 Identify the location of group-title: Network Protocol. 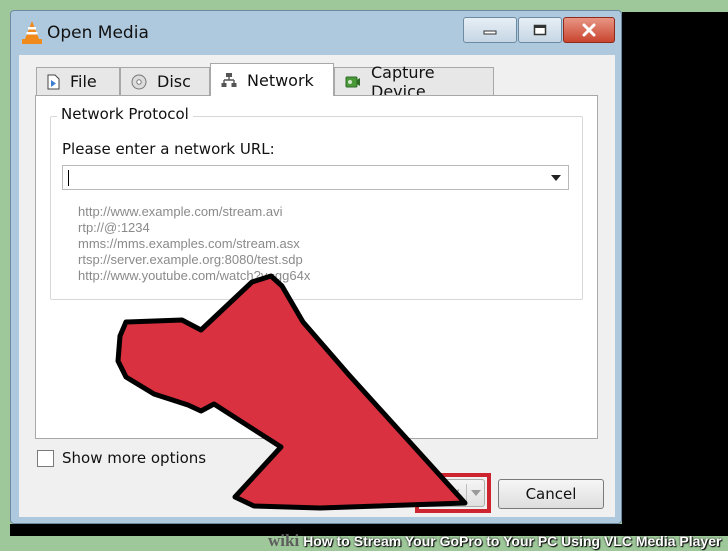
(125, 114).